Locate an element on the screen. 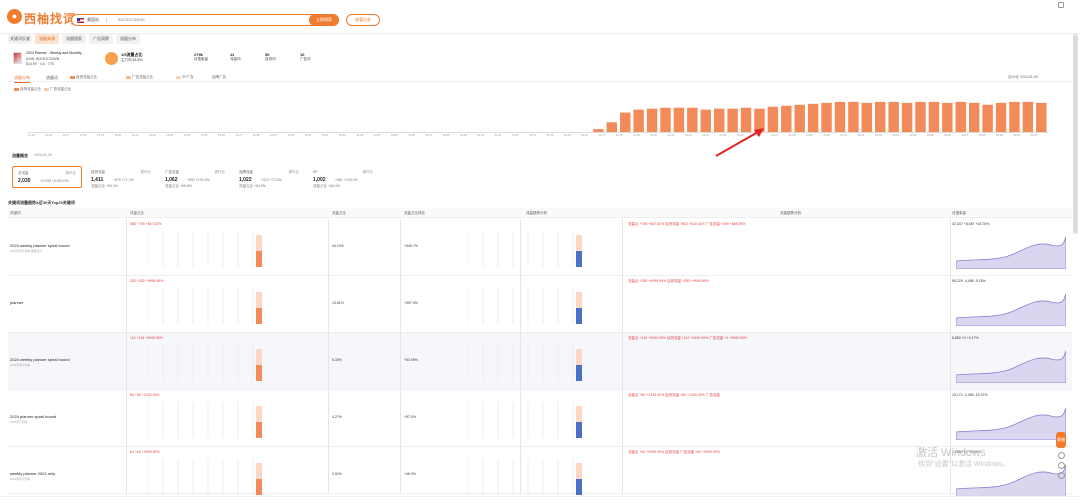  subtab-words: 流量词 is located at coordinates (52, 77).